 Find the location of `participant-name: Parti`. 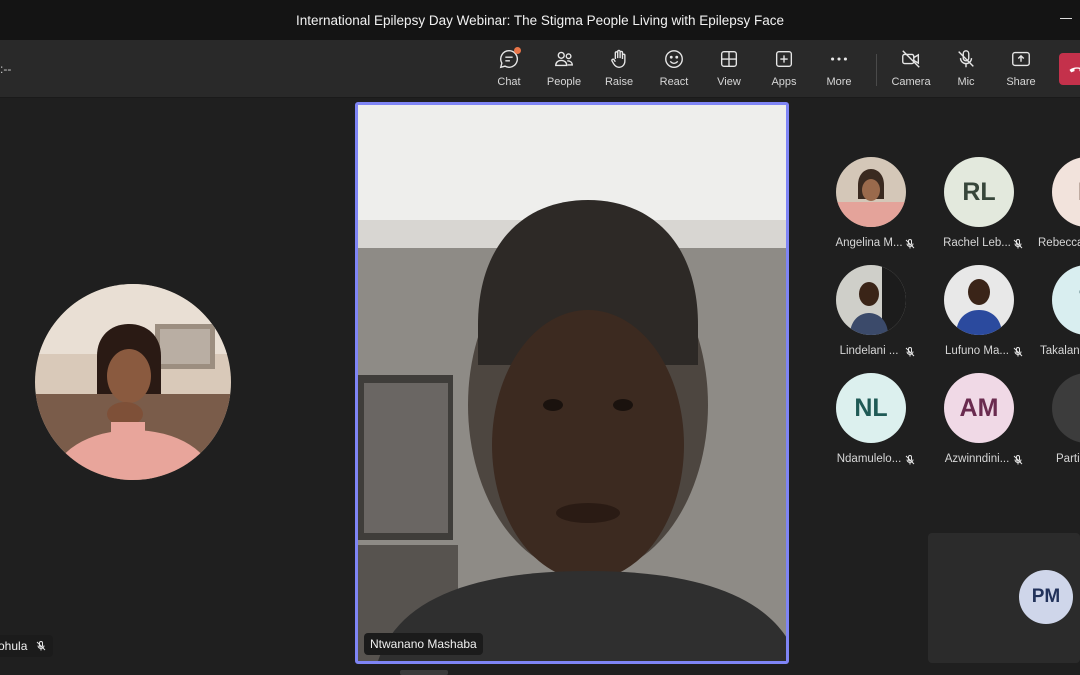

participant-name: Parti is located at coordinates (1068, 459).